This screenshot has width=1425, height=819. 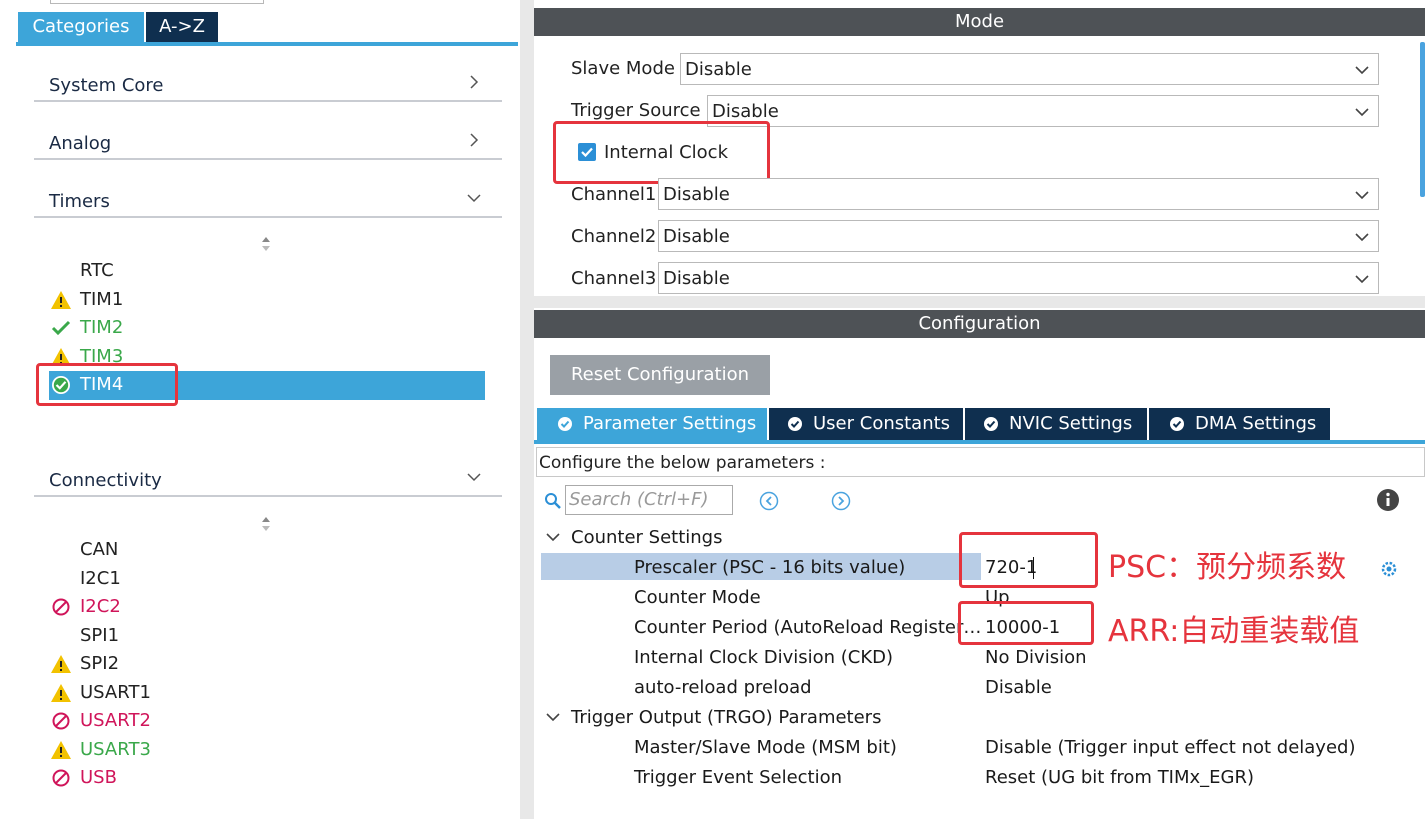 I want to click on channel2-value: Disable, so click(x=696, y=236).